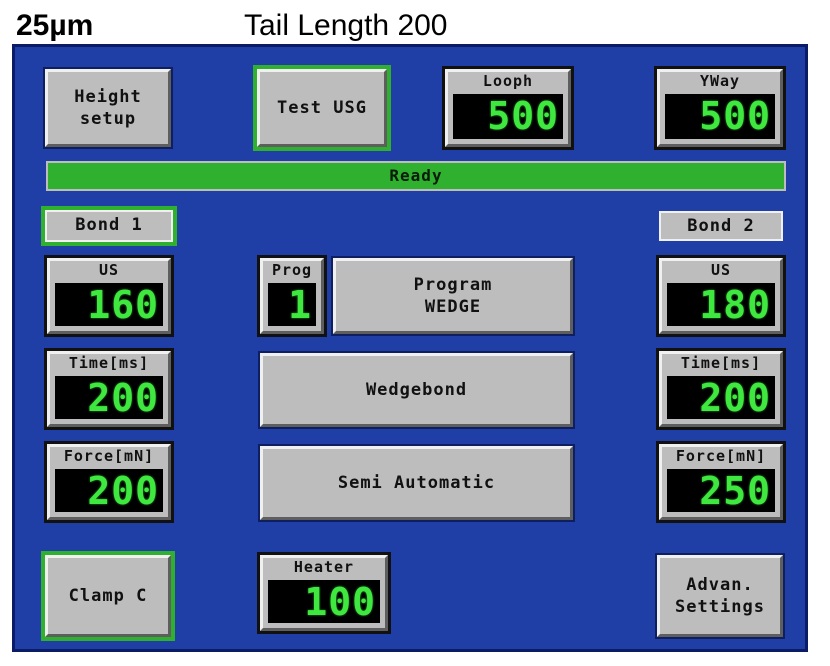 The image size is (830, 666). What do you see at coordinates (109, 490) in the screenshot?
I see `bond1-force-value: 200` at bounding box center [109, 490].